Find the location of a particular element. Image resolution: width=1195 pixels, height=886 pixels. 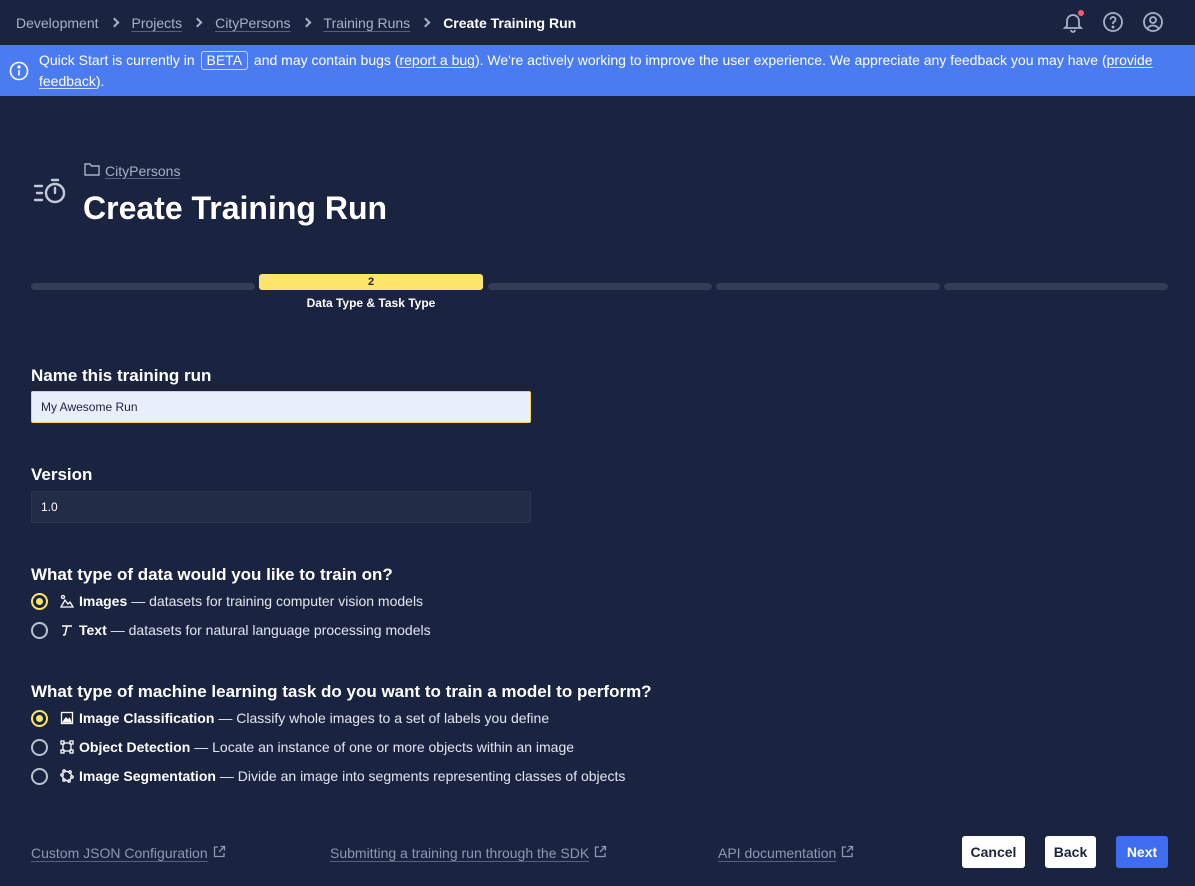

bell-icon is located at coordinates (1073, 22).